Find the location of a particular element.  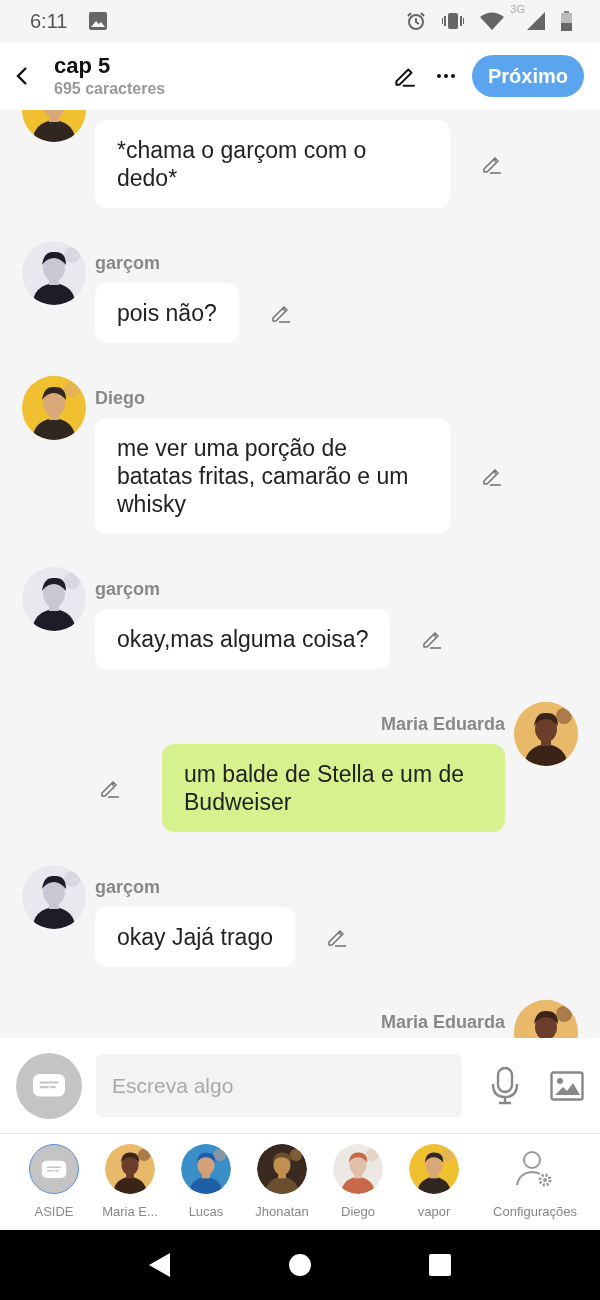

next-button: Próximo is located at coordinates (527, 76).